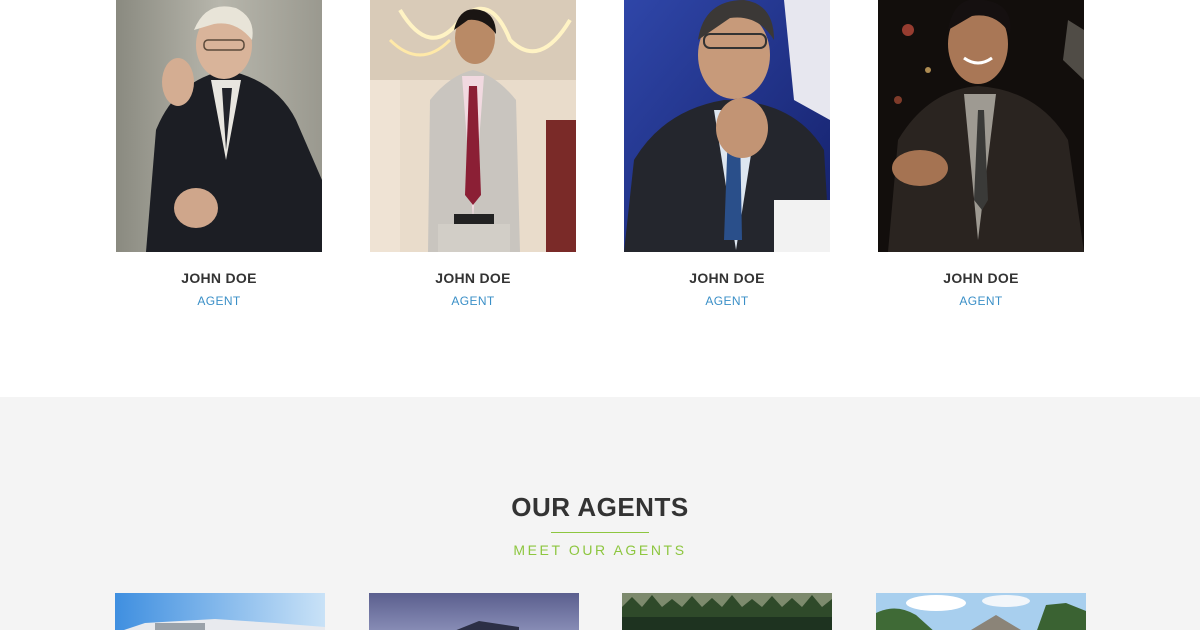 This screenshot has width=1200, height=630. I want to click on section-subtitle: MEET OUR AGENTS, so click(600, 550).